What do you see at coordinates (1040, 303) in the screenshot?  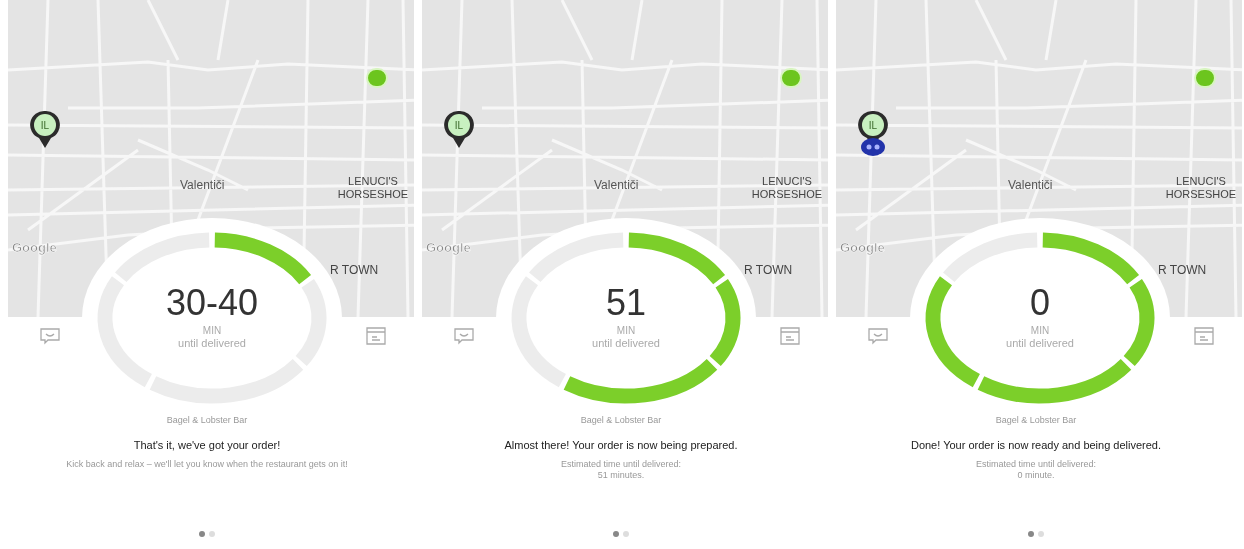 I see `time-value: 0` at bounding box center [1040, 303].